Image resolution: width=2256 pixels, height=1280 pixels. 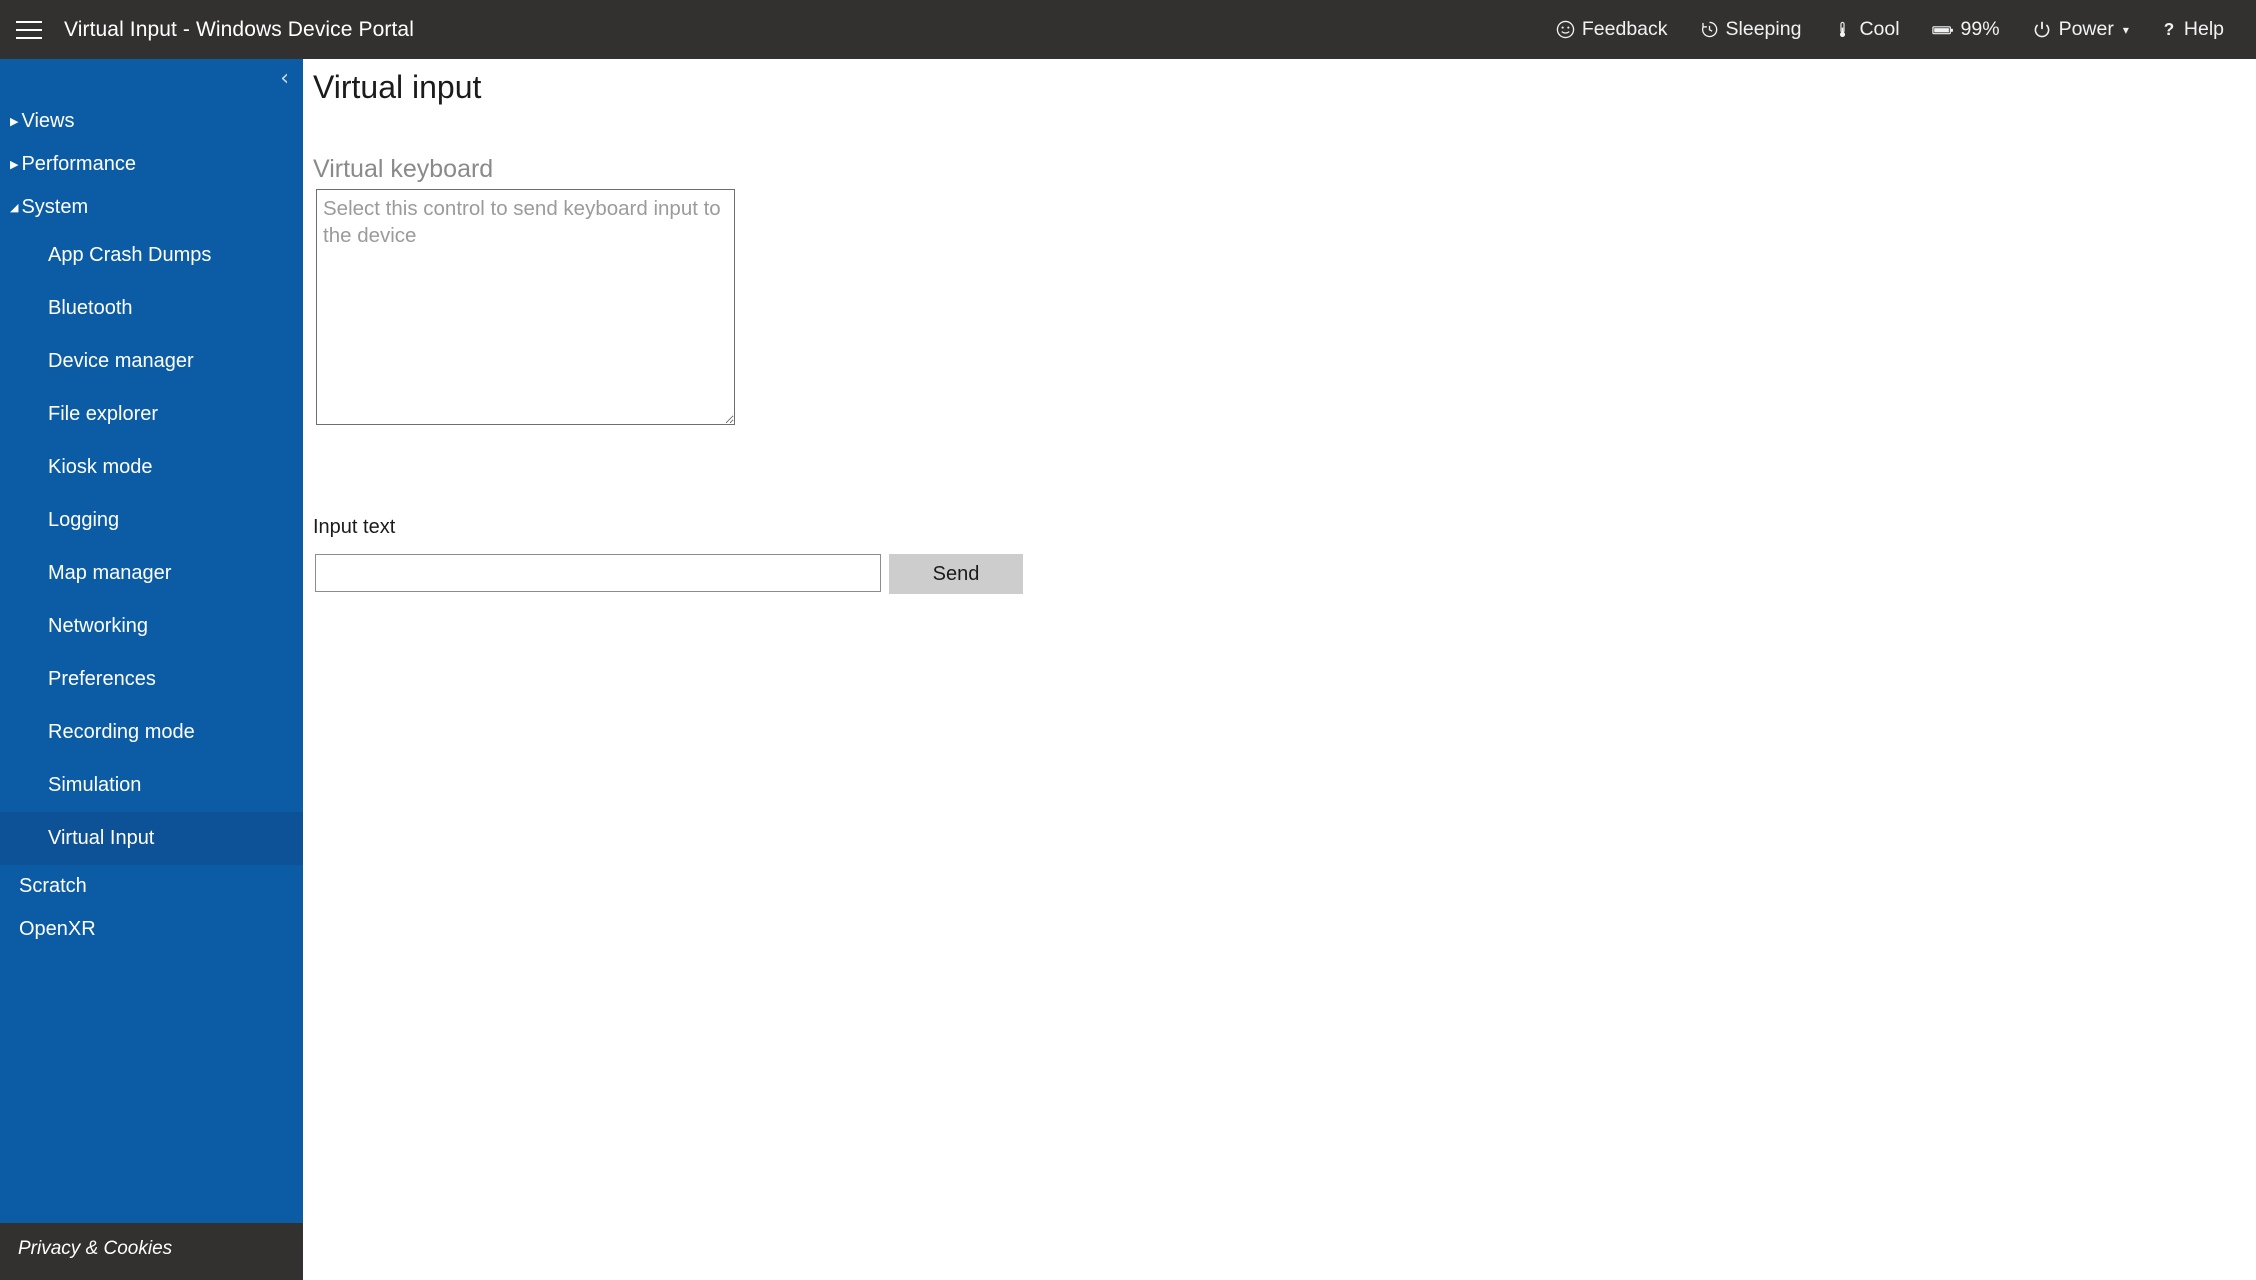 I want to click on help-button: ? Help, so click(x=2192, y=29).